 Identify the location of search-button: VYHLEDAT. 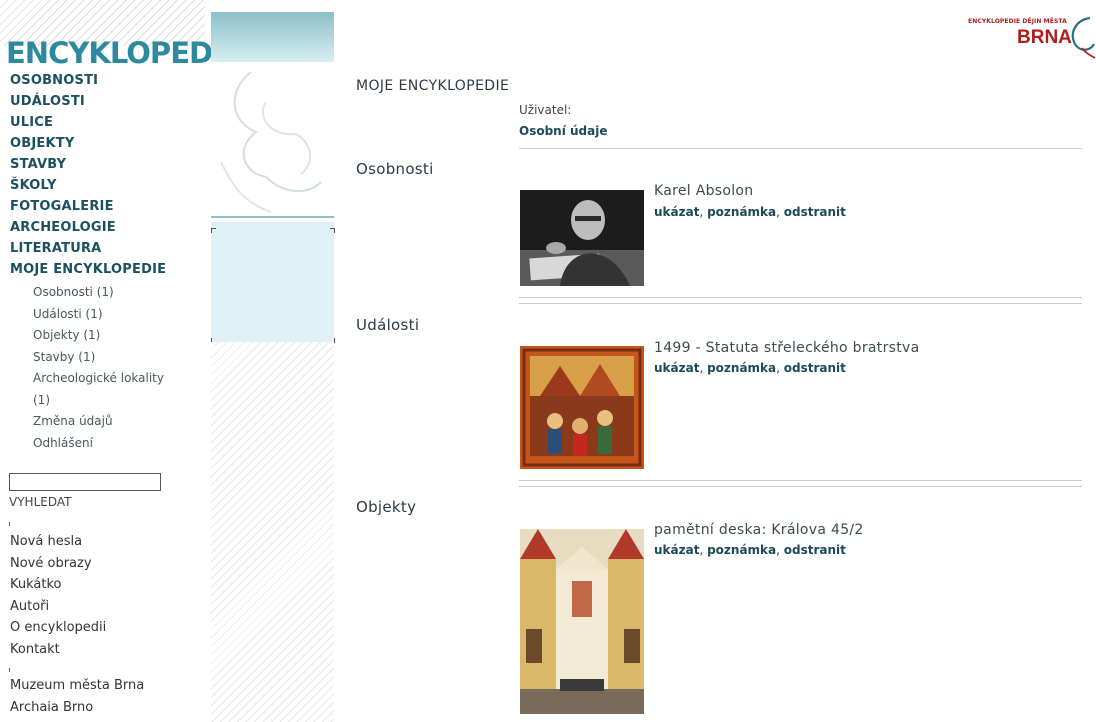
(40, 502).